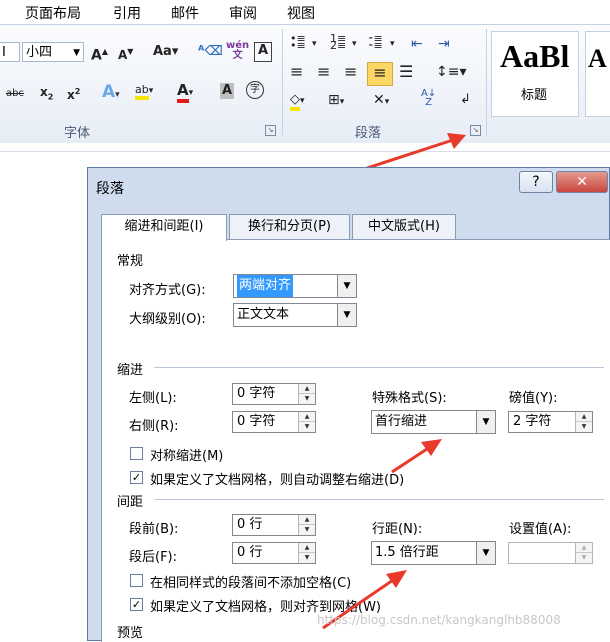 The image size is (610, 642). Describe the element at coordinates (164, 227) in the screenshot. I see `tab-indents-spacing: 缩进和间距(I)` at that location.